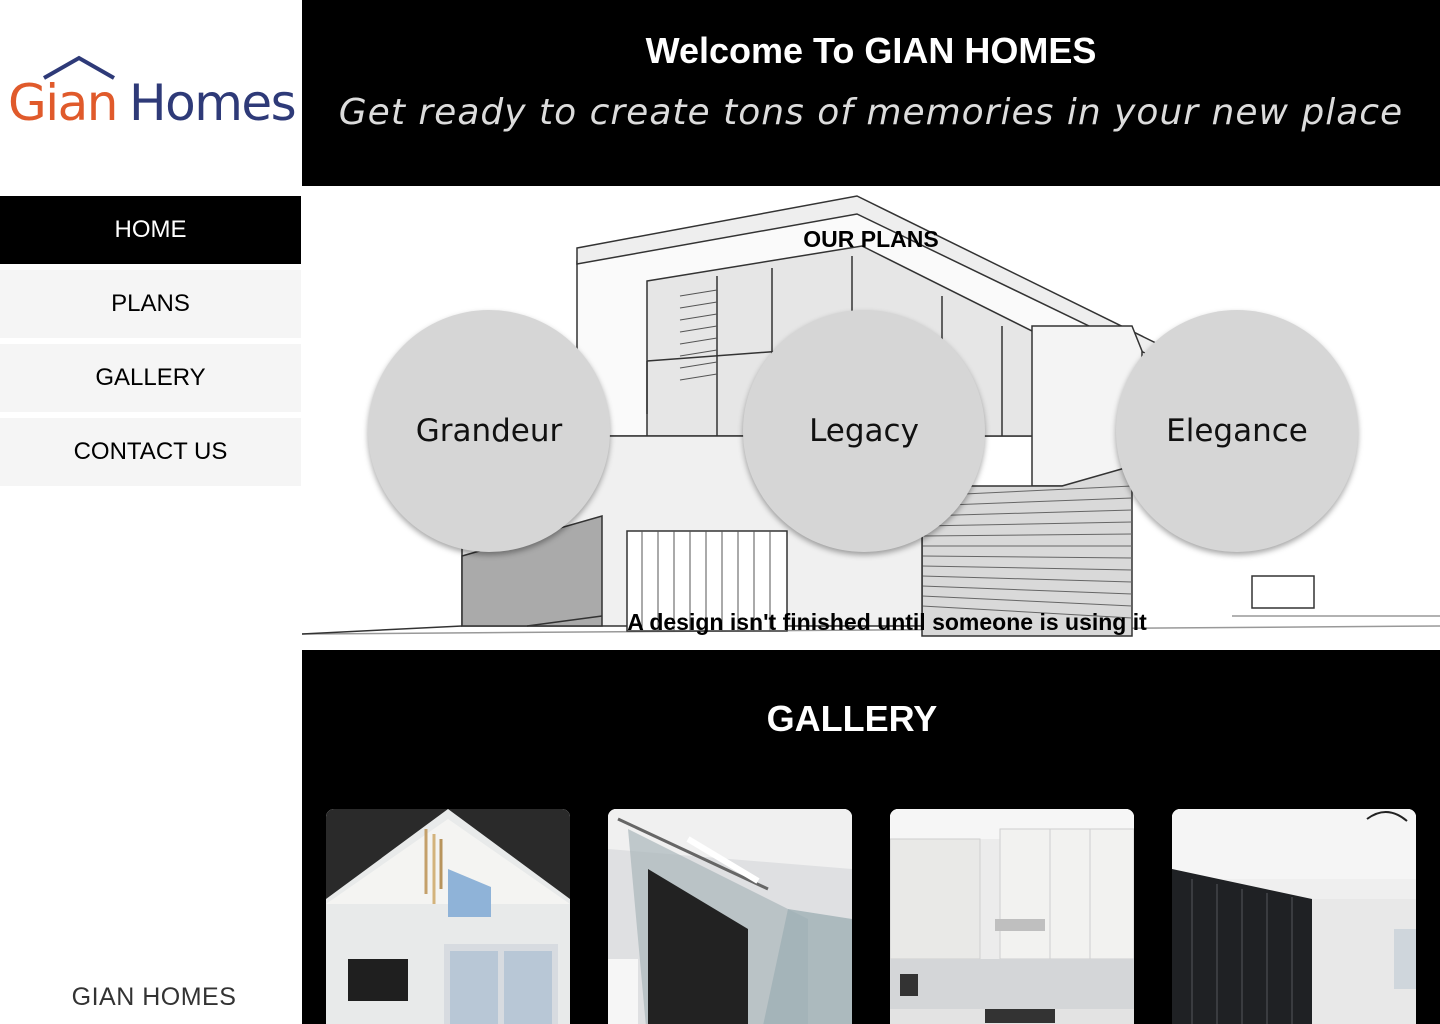 The width and height of the screenshot is (1440, 1024). I want to click on nav-item-contact-us: CONTACT US, so click(150, 452).